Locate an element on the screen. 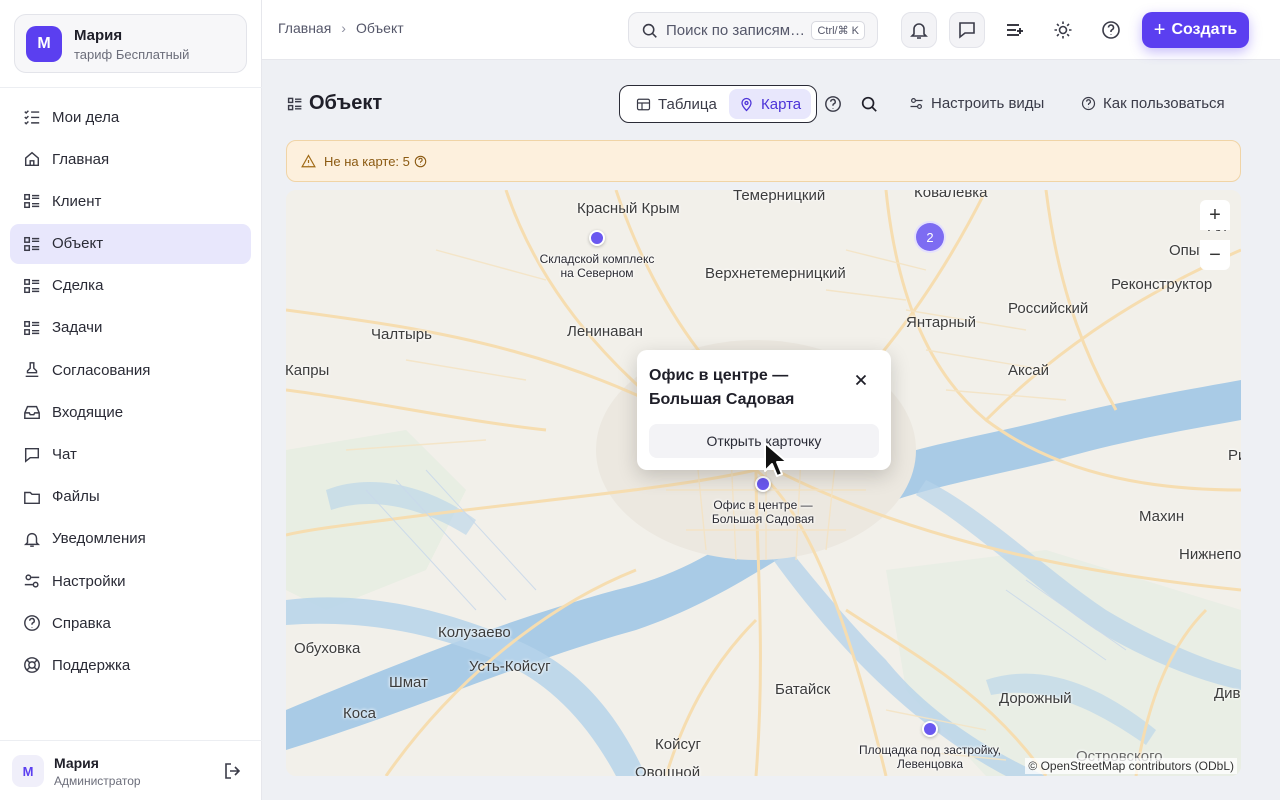 Image resolution: width=1280 pixels, height=800 pixels. search-input: Поиск по записям… Ctrl/⌘ K is located at coordinates (753, 30).